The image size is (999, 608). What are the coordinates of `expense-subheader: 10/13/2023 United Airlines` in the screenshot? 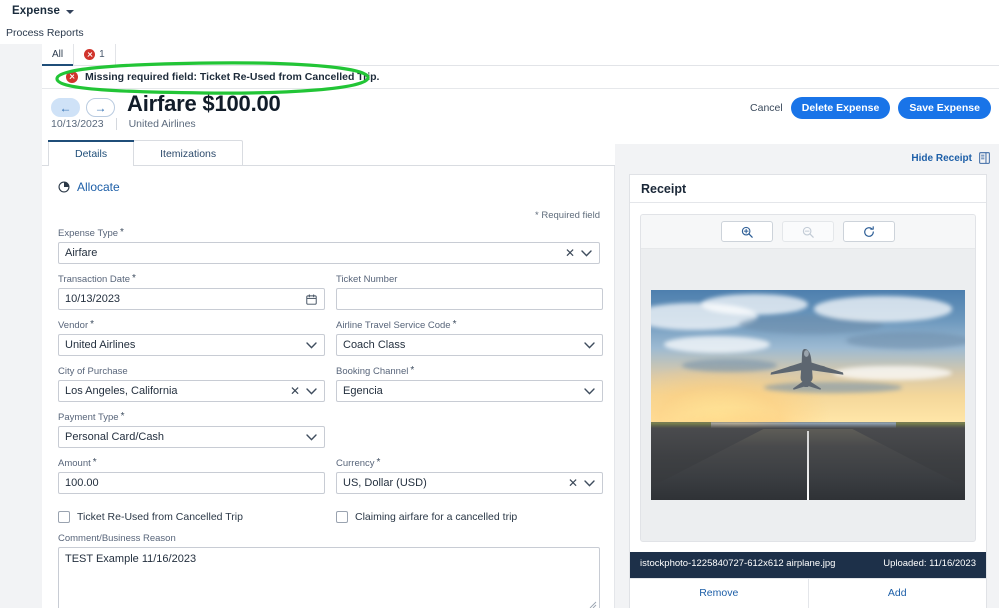 It's located at (123, 124).